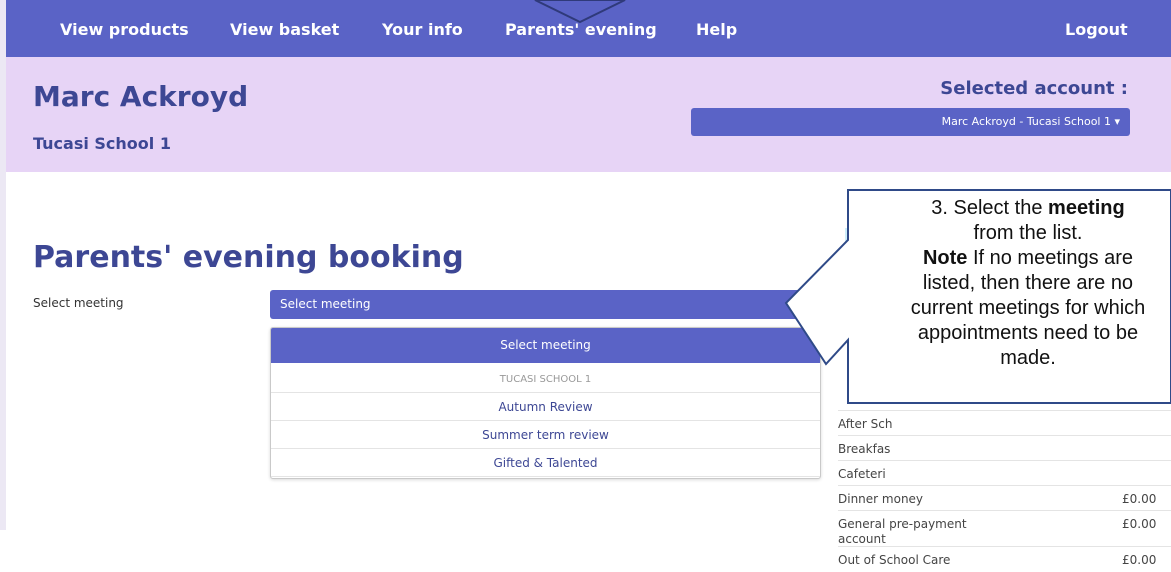  I want to click on balance-name: Dinner money, so click(881, 499).